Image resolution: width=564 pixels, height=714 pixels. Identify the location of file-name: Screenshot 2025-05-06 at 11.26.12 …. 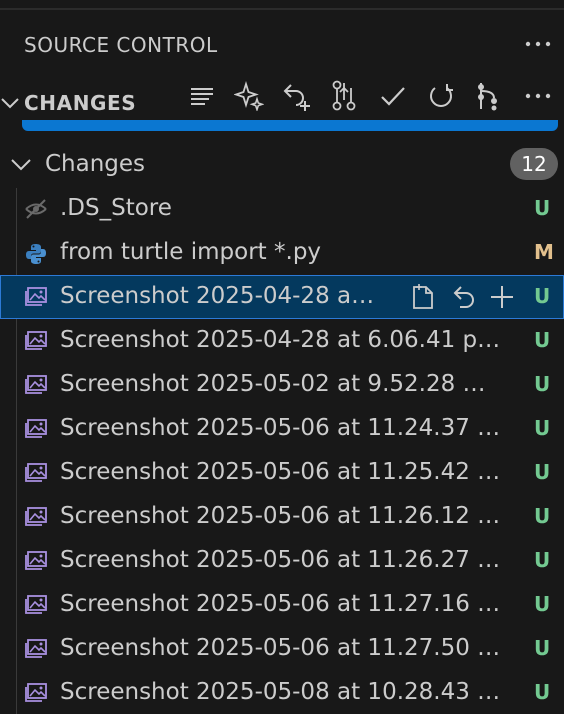
(280, 516).